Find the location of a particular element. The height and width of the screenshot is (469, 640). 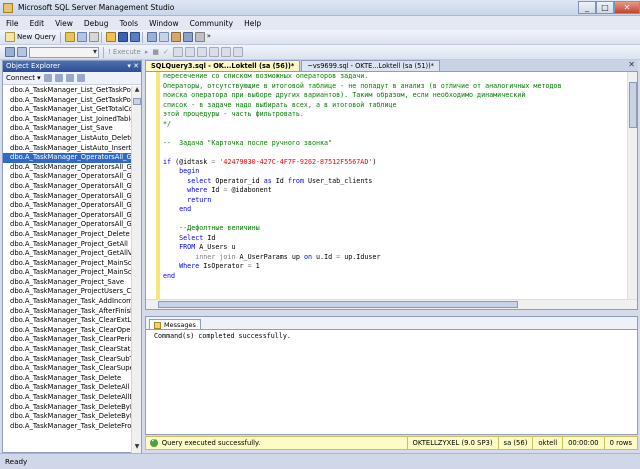

object-explorer-scrollbar: ▲ ▼ is located at coordinates (136, 269).